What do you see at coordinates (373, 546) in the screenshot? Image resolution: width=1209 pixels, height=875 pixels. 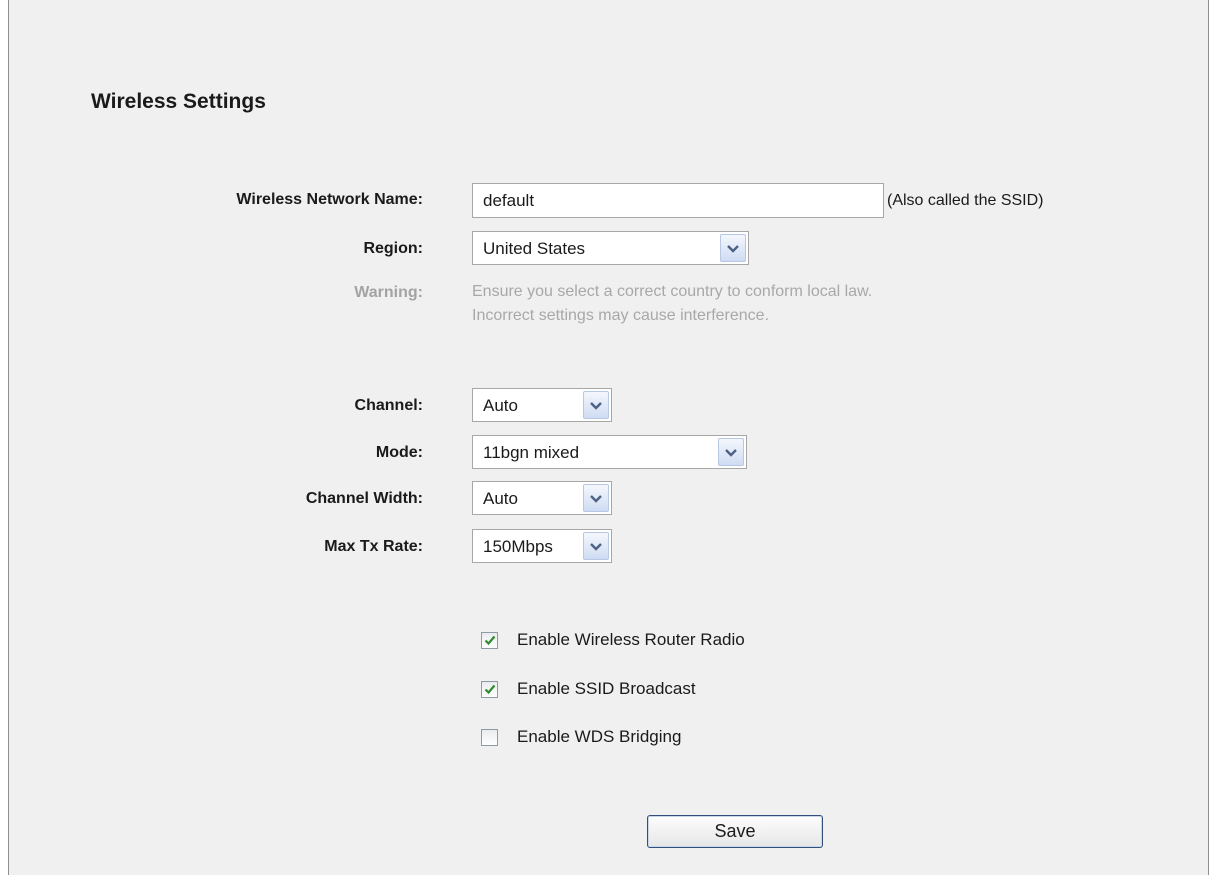 I see `max-tx-rate-label: Max Tx Rate:` at bounding box center [373, 546].